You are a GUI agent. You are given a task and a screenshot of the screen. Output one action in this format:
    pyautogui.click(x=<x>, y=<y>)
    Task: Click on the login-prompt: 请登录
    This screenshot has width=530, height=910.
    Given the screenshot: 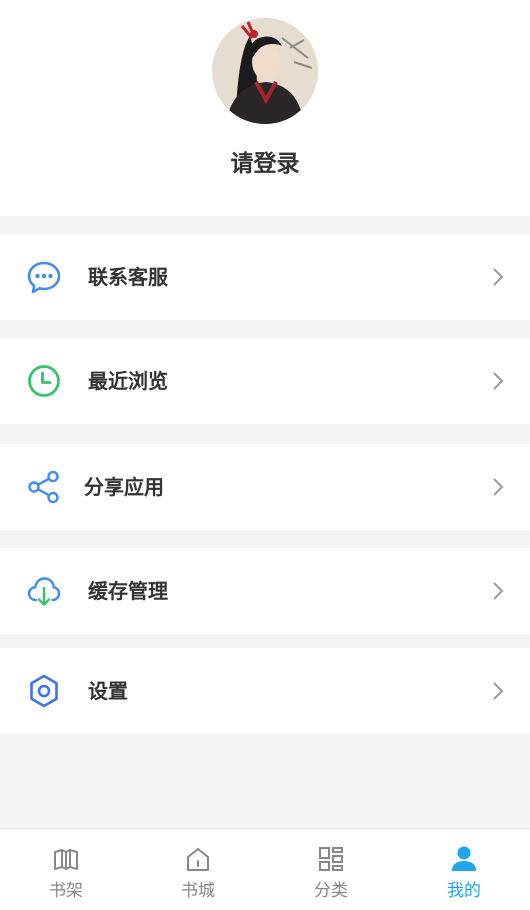 What is the action you would take?
    pyautogui.click(x=265, y=164)
    